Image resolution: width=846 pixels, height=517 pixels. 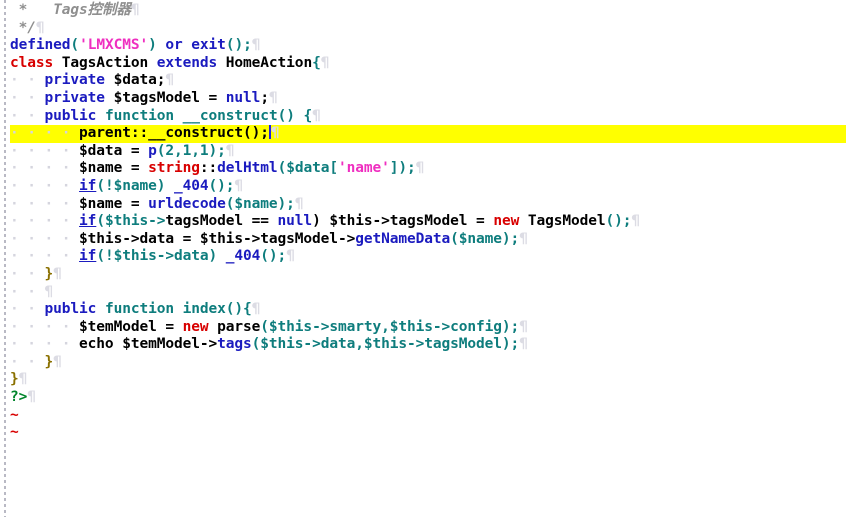 What do you see at coordinates (191, 185) in the screenshot?
I see `code-token-identifier: _404` at bounding box center [191, 185].